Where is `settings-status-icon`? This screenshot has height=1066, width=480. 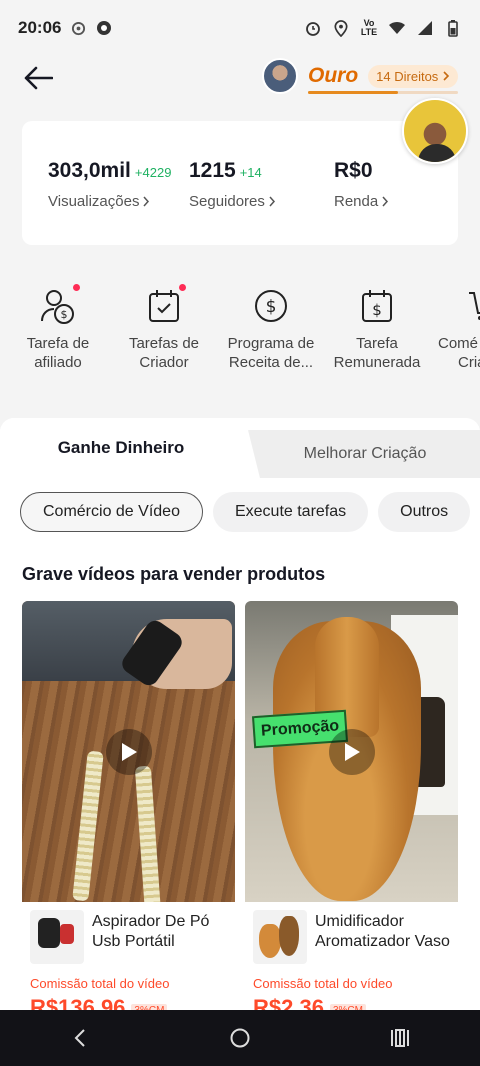 settings-status-icon is located at coordinates (78, 28).